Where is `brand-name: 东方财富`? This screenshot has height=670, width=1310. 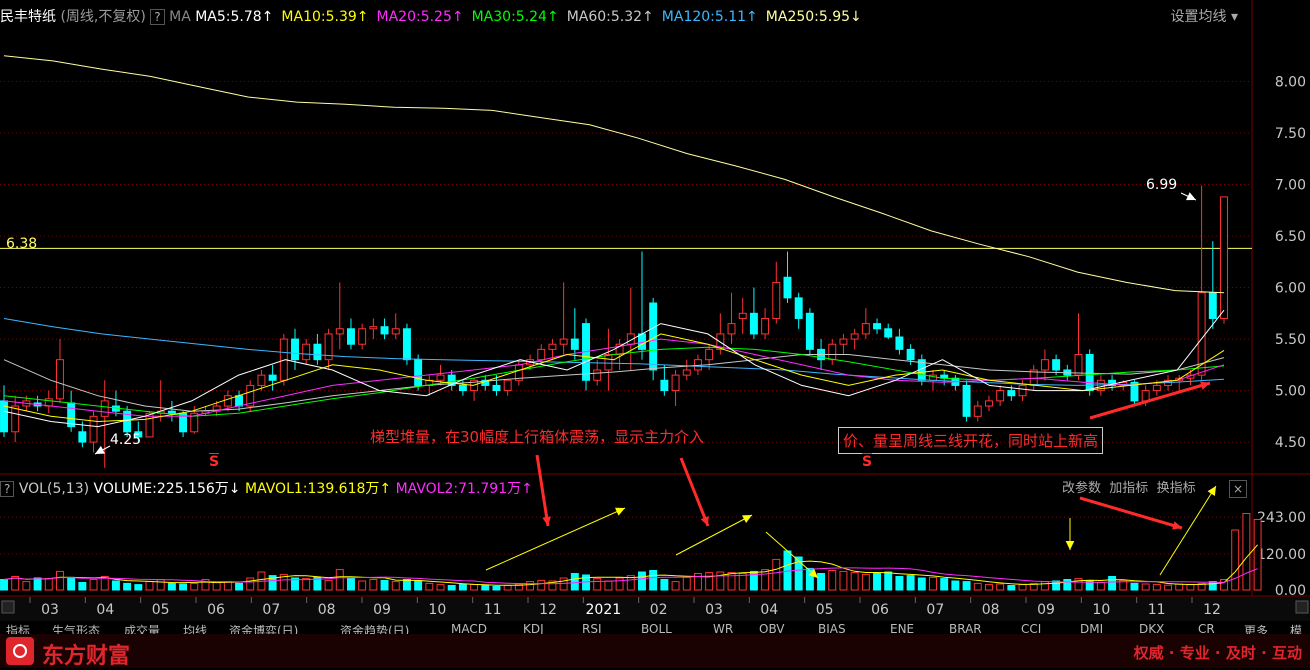
brand-name: 东方财富 is located at coordinates (86, 656).